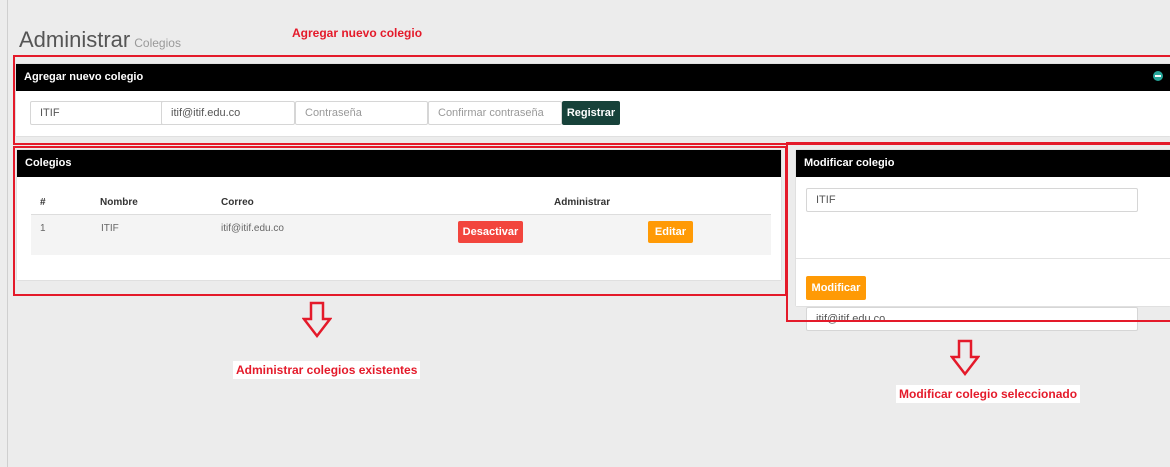  I want to click on annotation-frame-edit, so click(978, 232).